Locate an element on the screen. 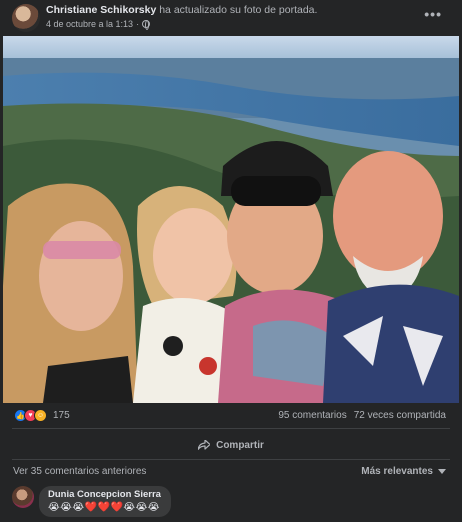  share-icon is located at coordinates (204, 445).